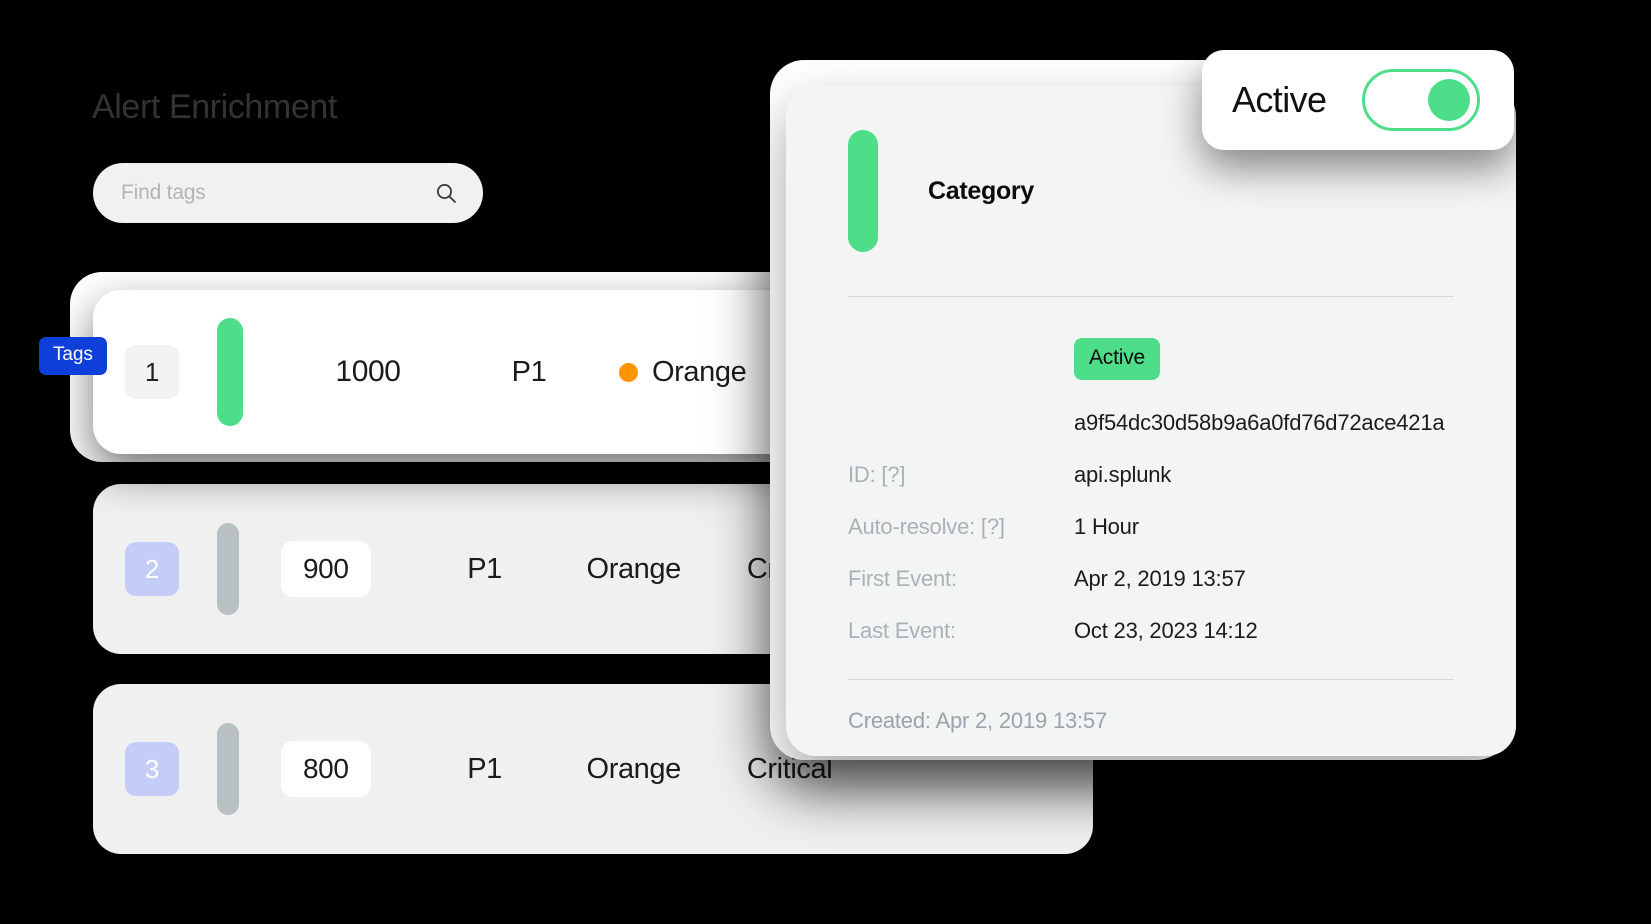 The image size is (1651, 924). I want to click on detail-field-value-first-event: Apr 2, 2019 13:57, so click(1160, 578).